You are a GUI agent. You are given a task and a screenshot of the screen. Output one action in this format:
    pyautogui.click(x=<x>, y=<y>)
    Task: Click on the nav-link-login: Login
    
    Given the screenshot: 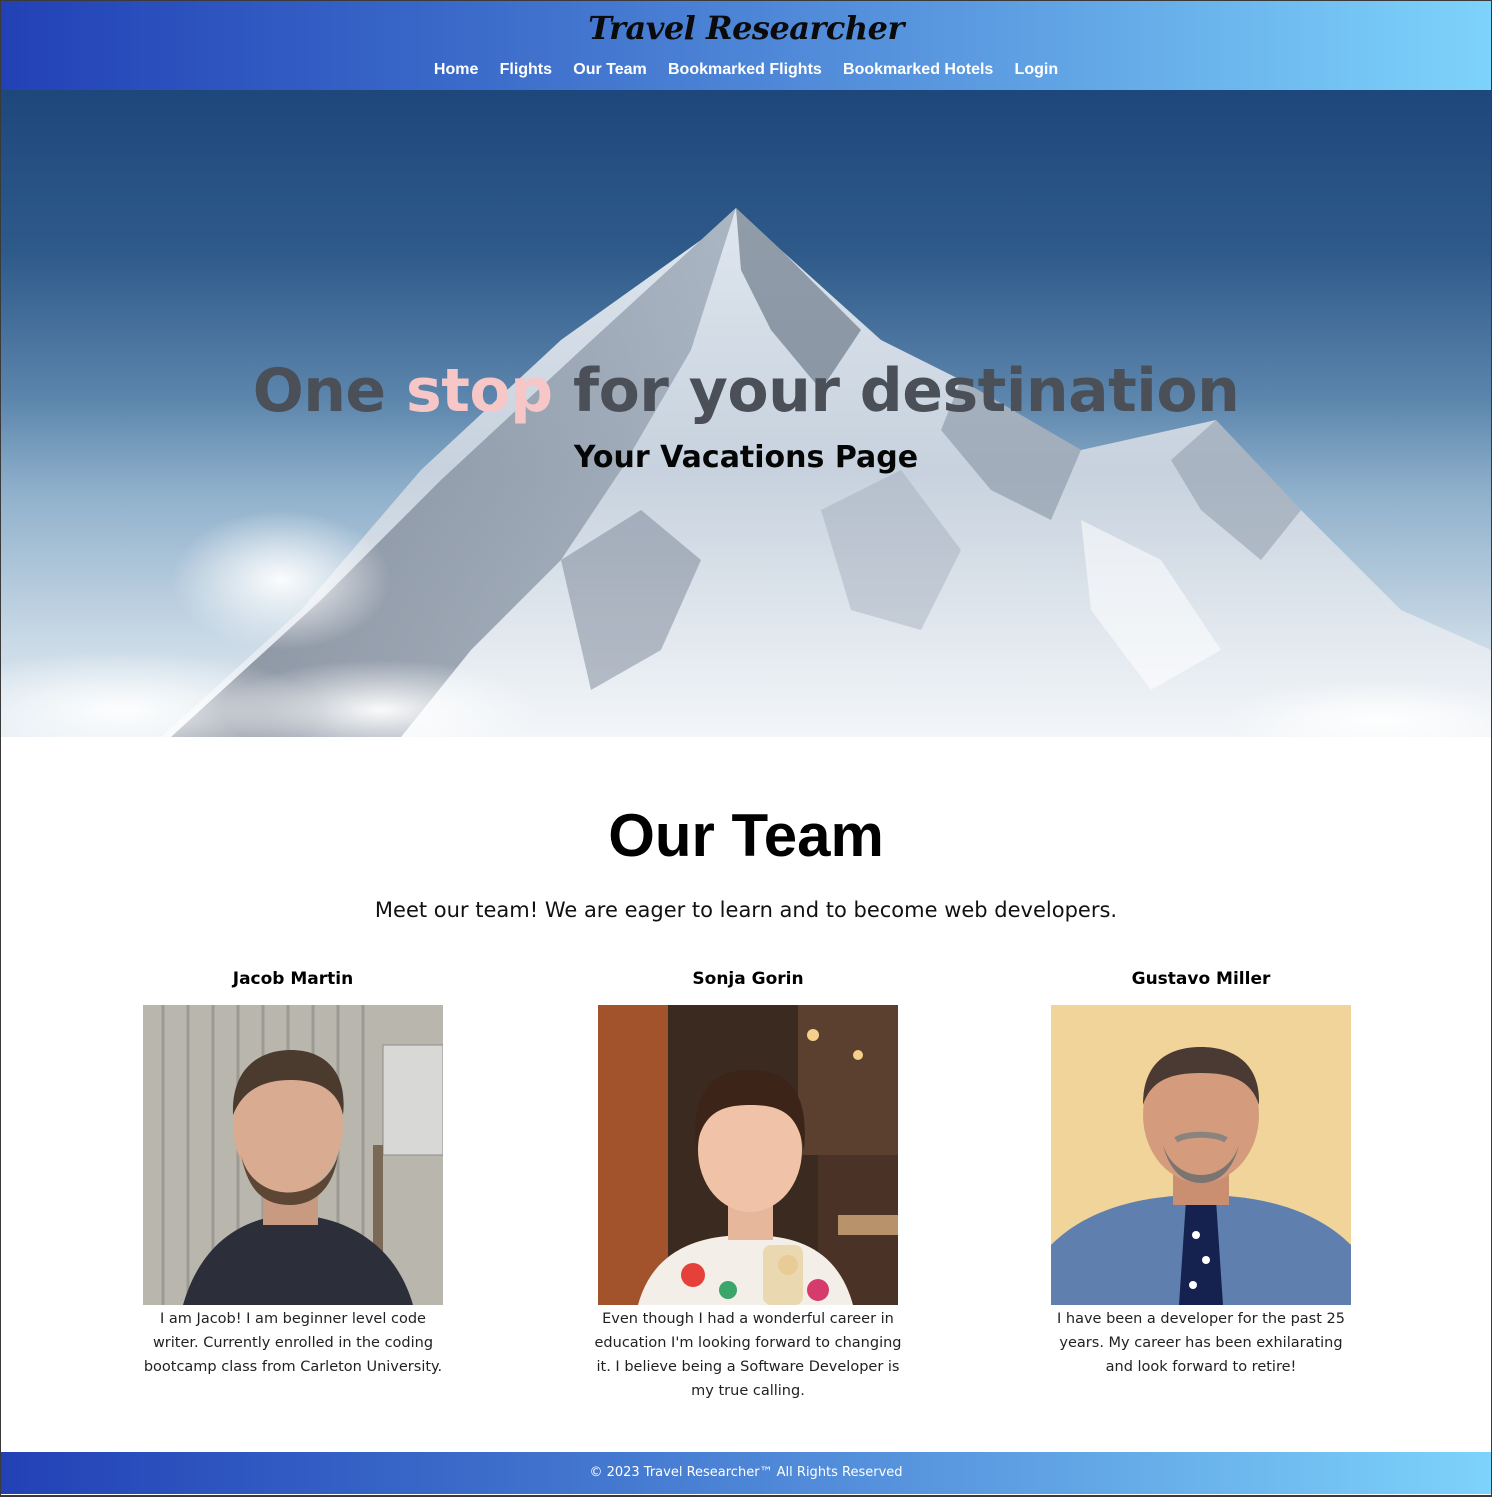 What is the action you would take?
    pyautogui.click(x=1037, y=70)
    